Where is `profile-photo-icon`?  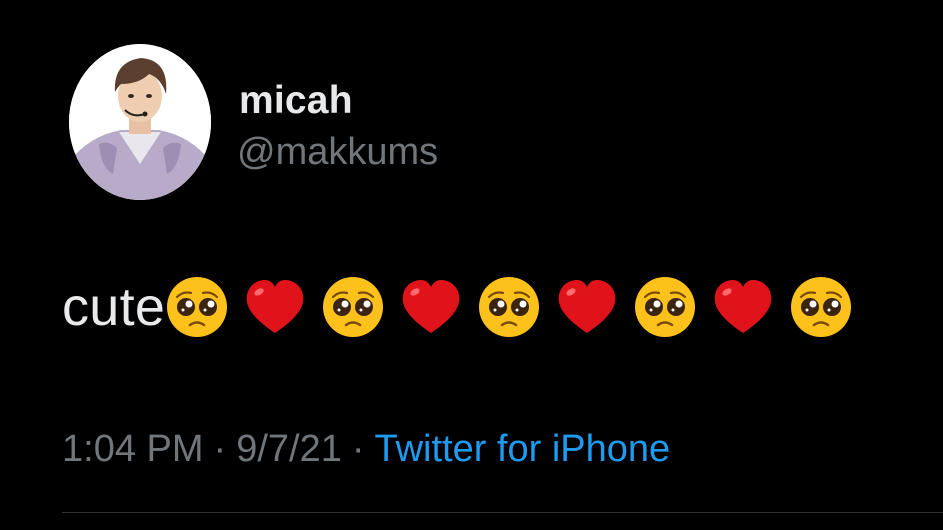
profile-photo-icon is located at coordinates (140, 122).